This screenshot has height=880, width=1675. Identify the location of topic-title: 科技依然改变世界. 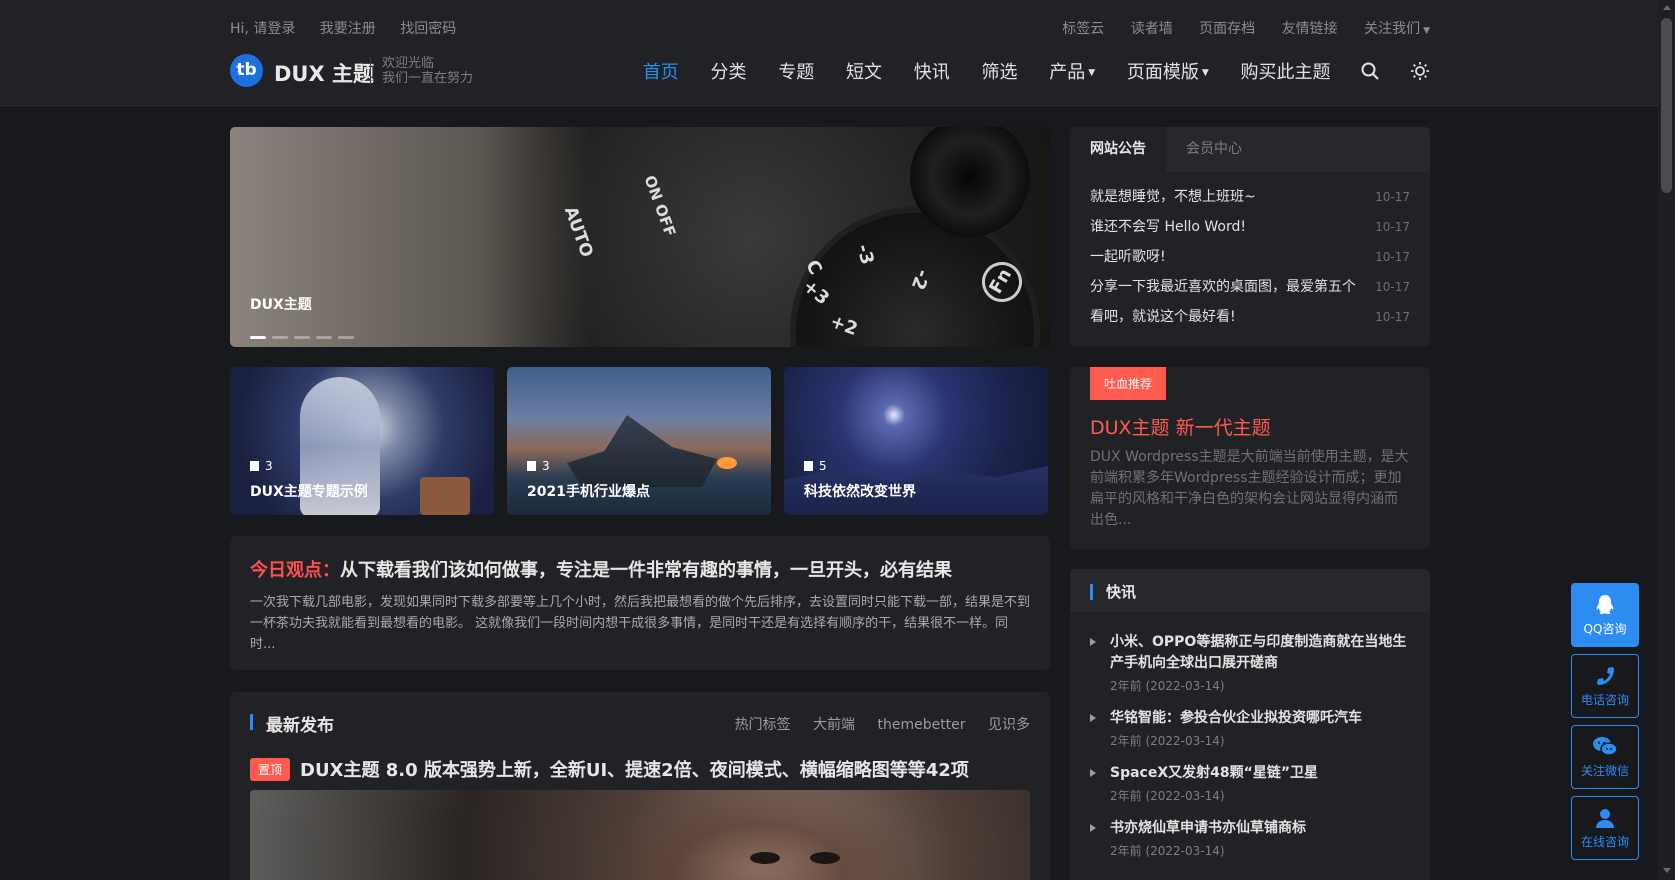
(860, 491).